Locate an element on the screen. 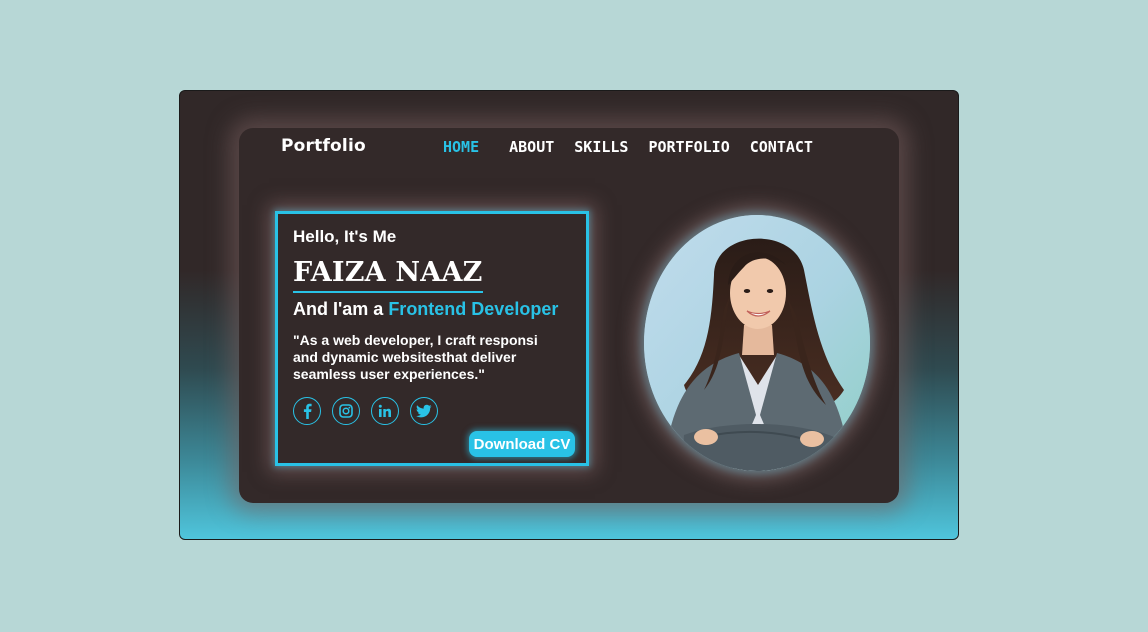 Image resolution: width=1148 pixels, height=632 pixels. profile-photo is located at coordinates (757, 343).